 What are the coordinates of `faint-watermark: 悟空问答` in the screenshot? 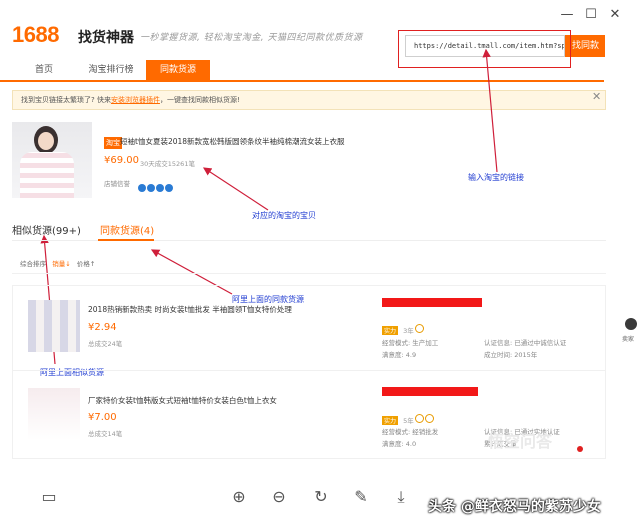 It's located at (520, 441).